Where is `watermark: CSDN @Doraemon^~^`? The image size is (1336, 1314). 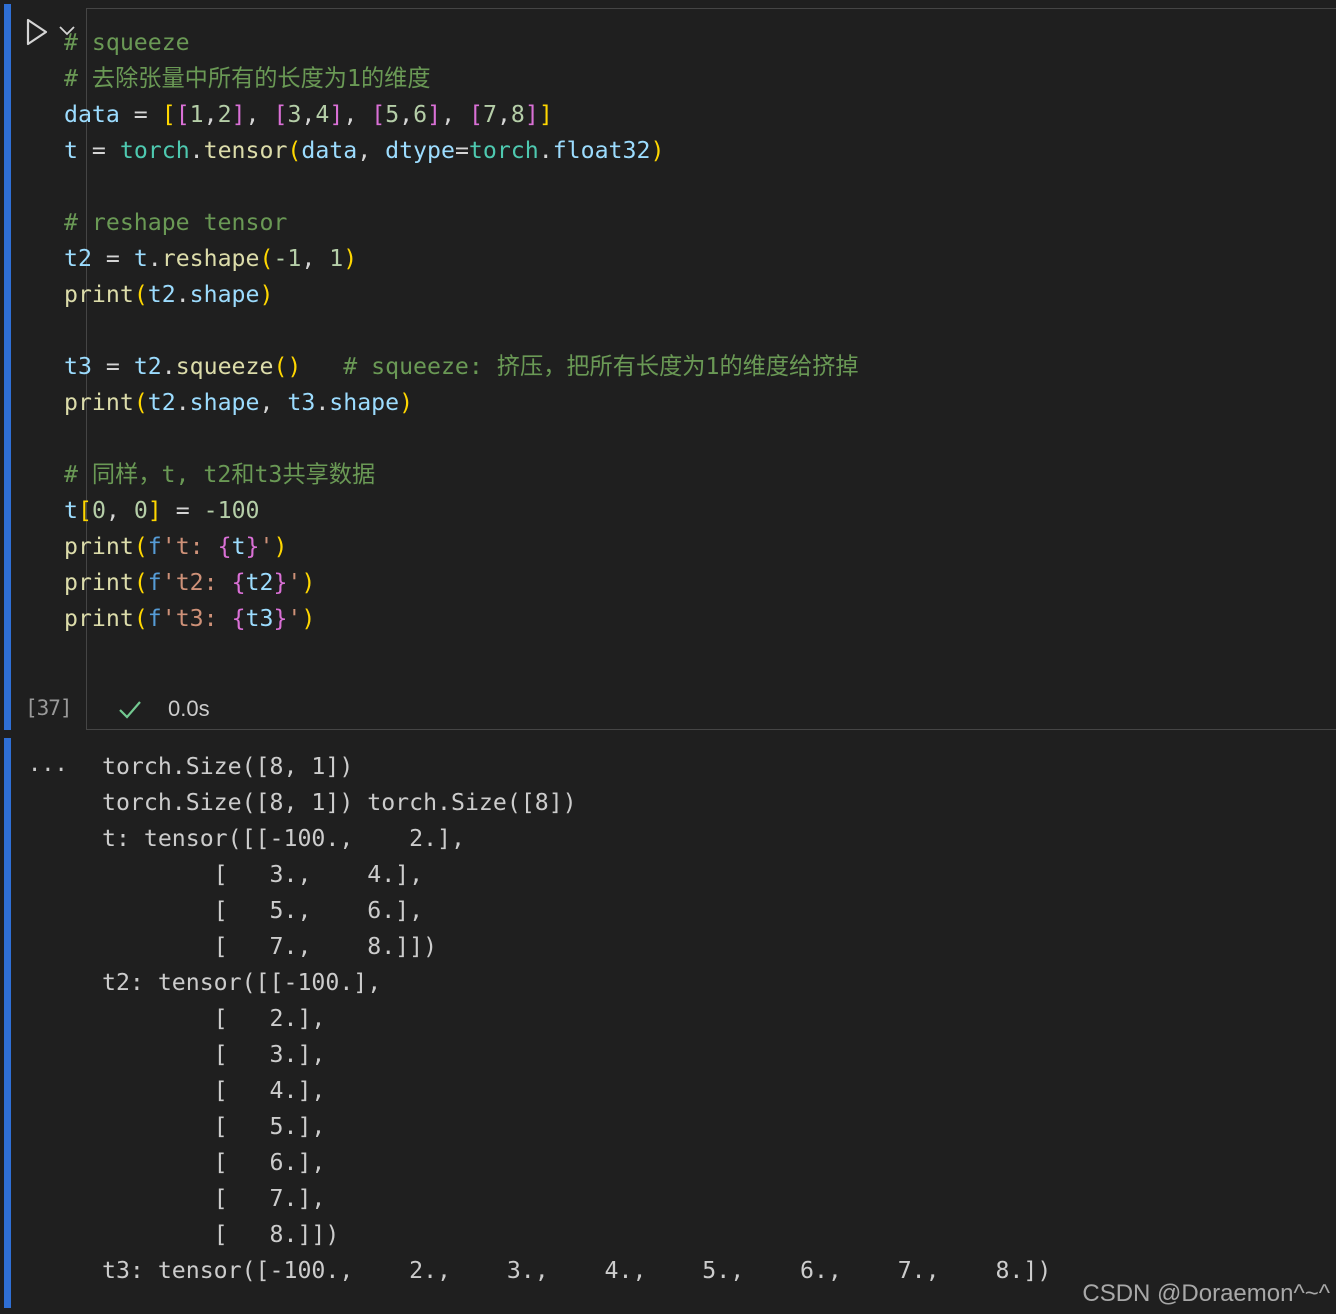
watermark: CSDN @Doraemon^~^ is located at coordinates (1206, 1293).